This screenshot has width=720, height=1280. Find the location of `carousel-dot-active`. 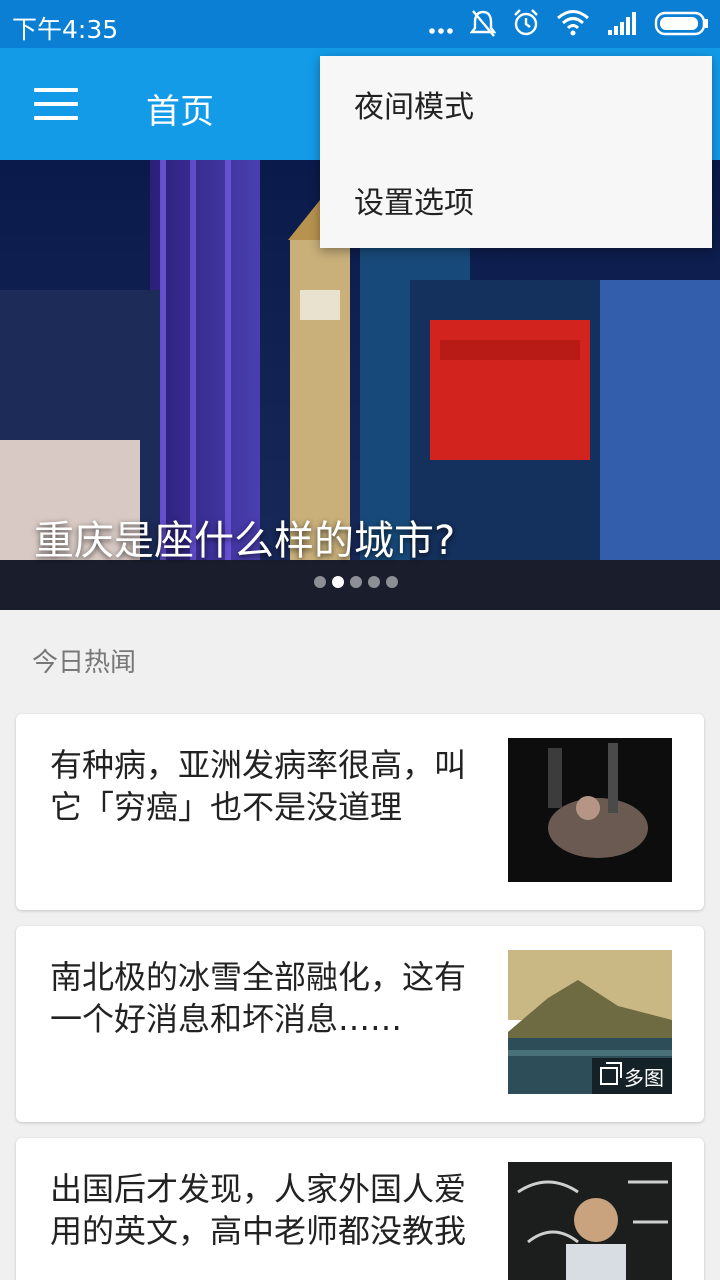

carousel-dot-active is located at coordinates (338, 582).